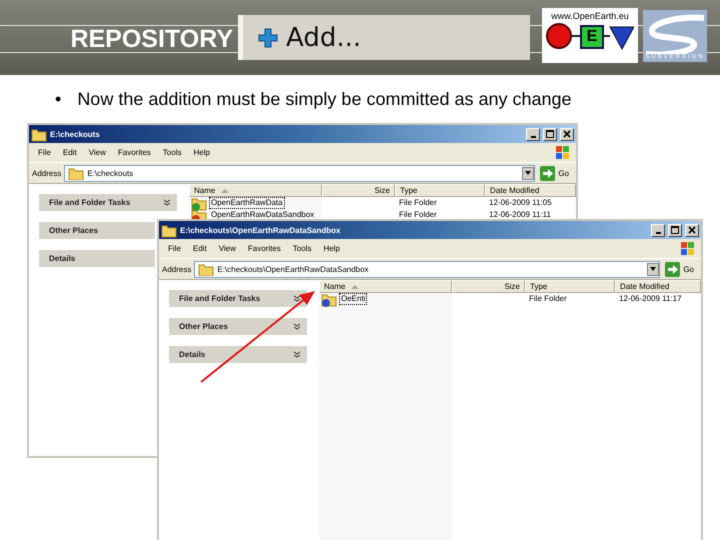  I want to click on logo-letter: E, so click(592, 37).